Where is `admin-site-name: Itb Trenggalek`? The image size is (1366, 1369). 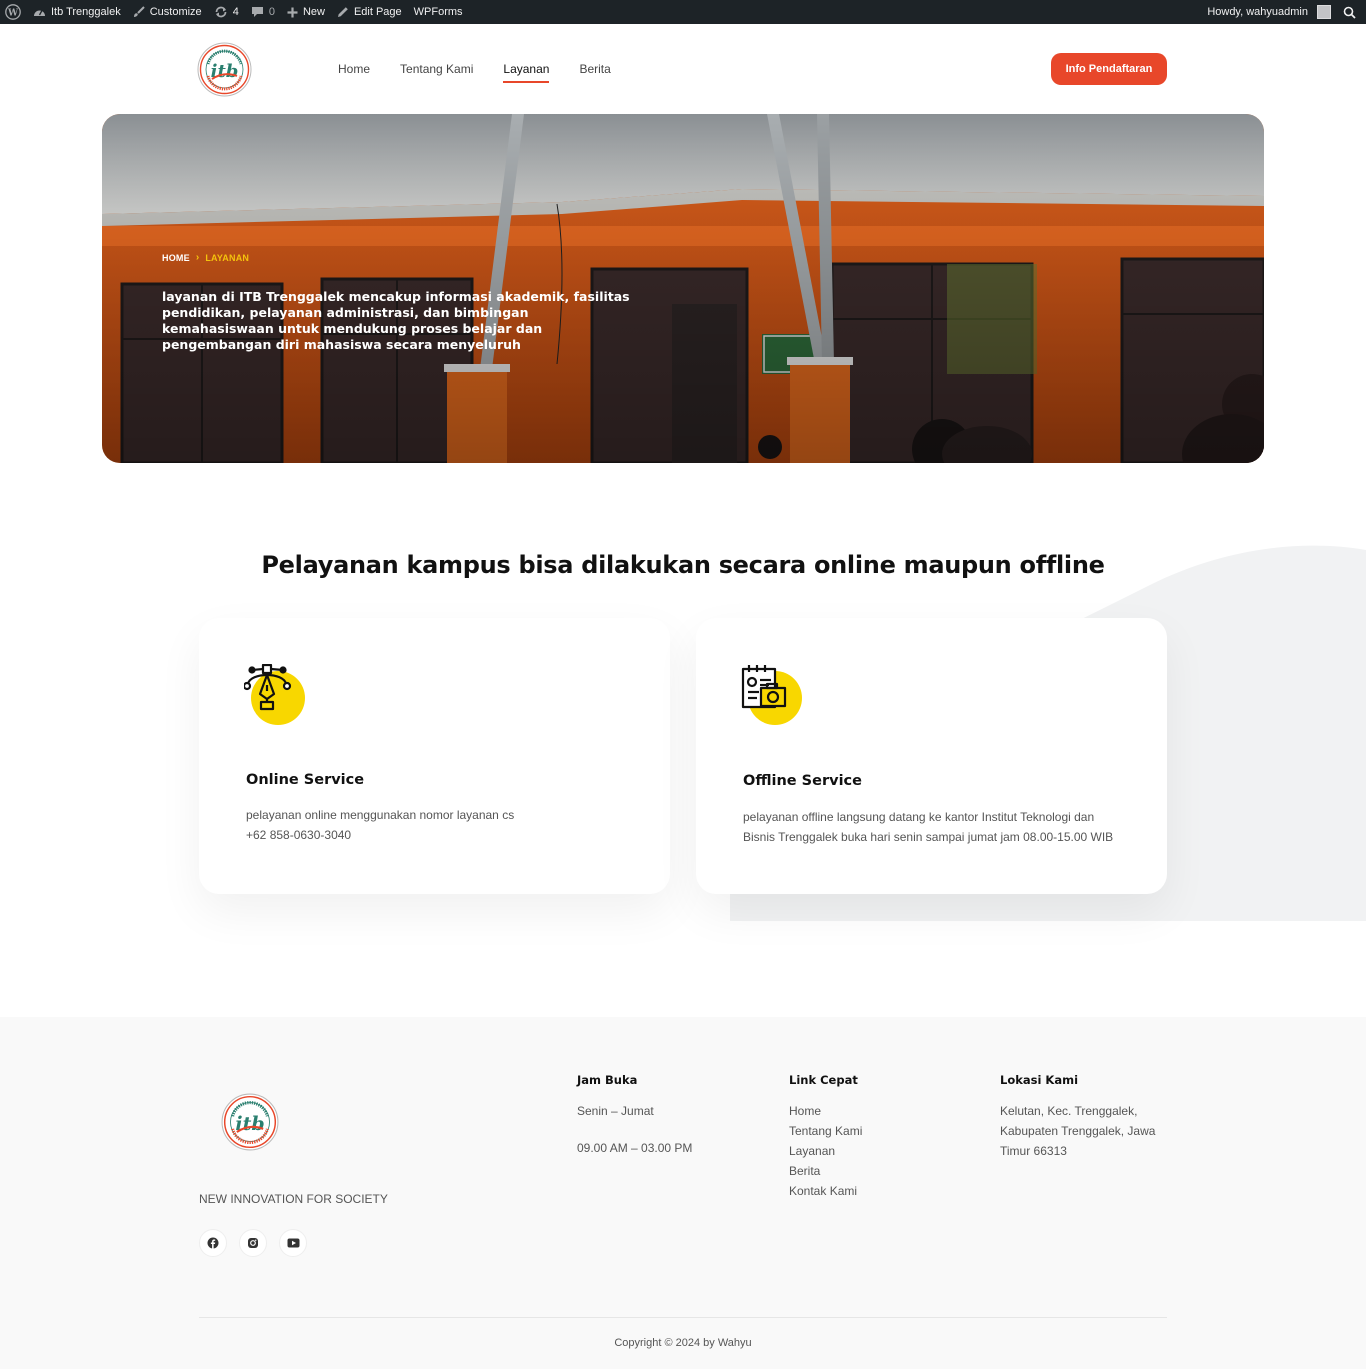 admin-site-name: Itb Trenggalek is located at coordinates (77, 12).